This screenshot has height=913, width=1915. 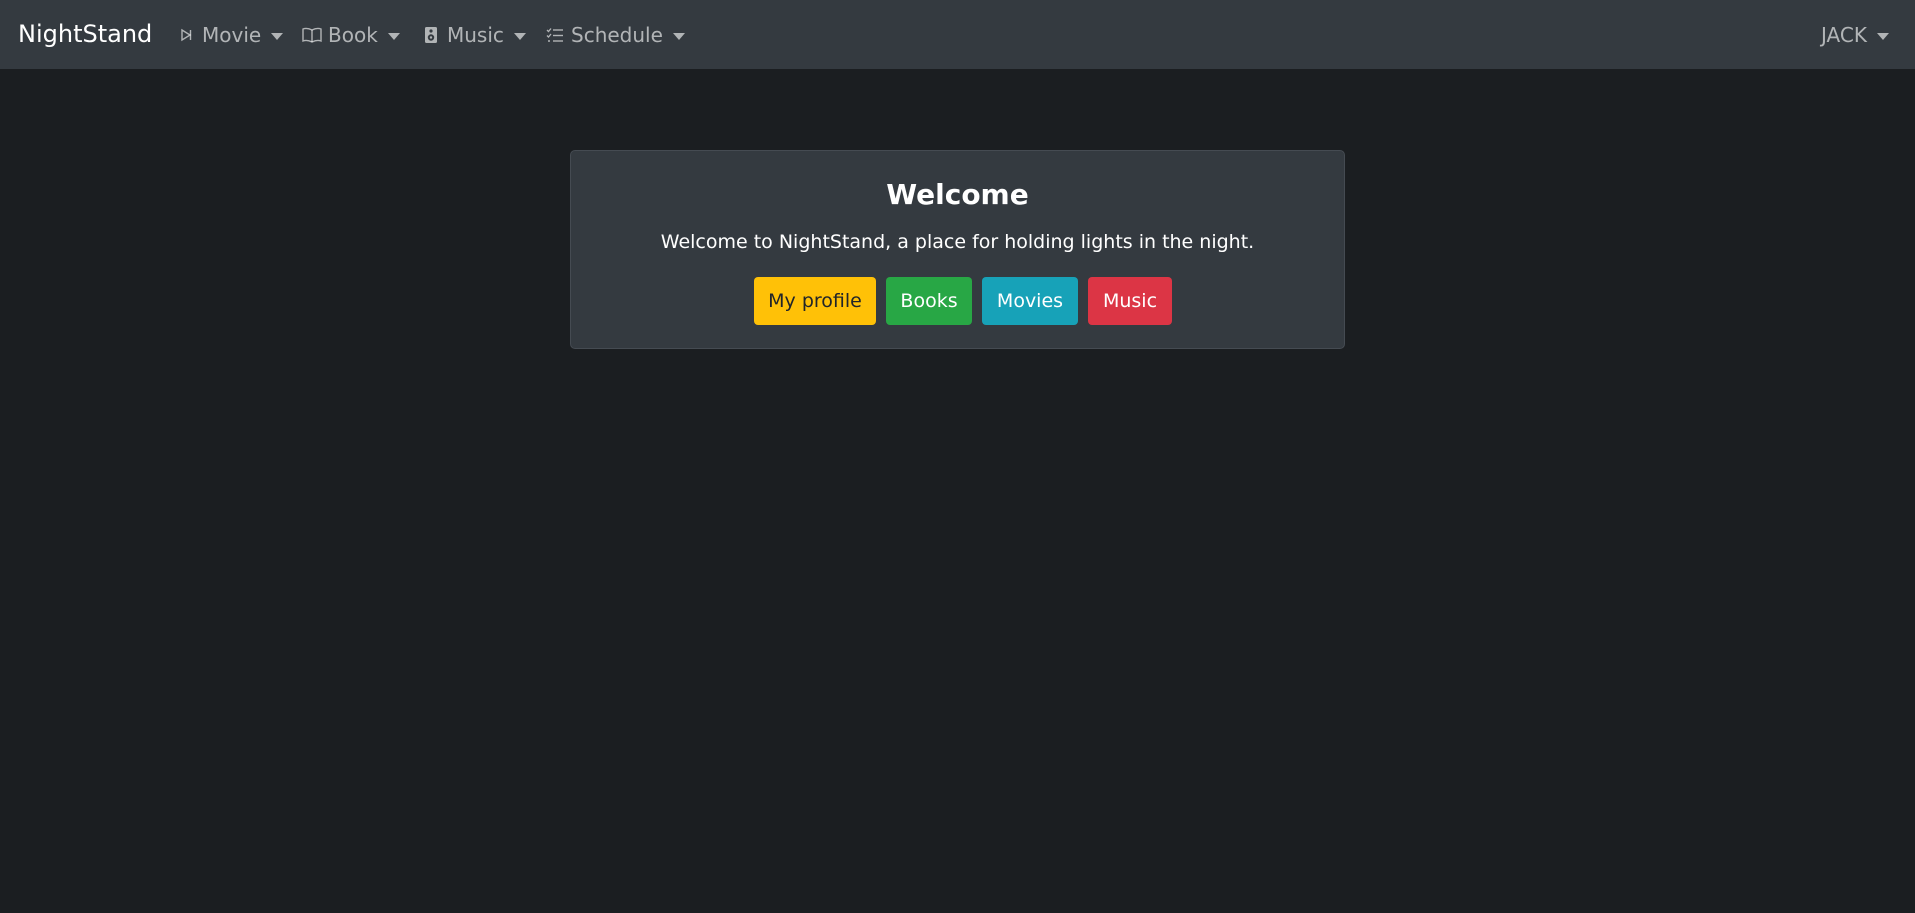 What do you see at coordinates (957, 194) in the screenshot?
I see `welcome-title: Welcome` at bounding box center [957, 194].